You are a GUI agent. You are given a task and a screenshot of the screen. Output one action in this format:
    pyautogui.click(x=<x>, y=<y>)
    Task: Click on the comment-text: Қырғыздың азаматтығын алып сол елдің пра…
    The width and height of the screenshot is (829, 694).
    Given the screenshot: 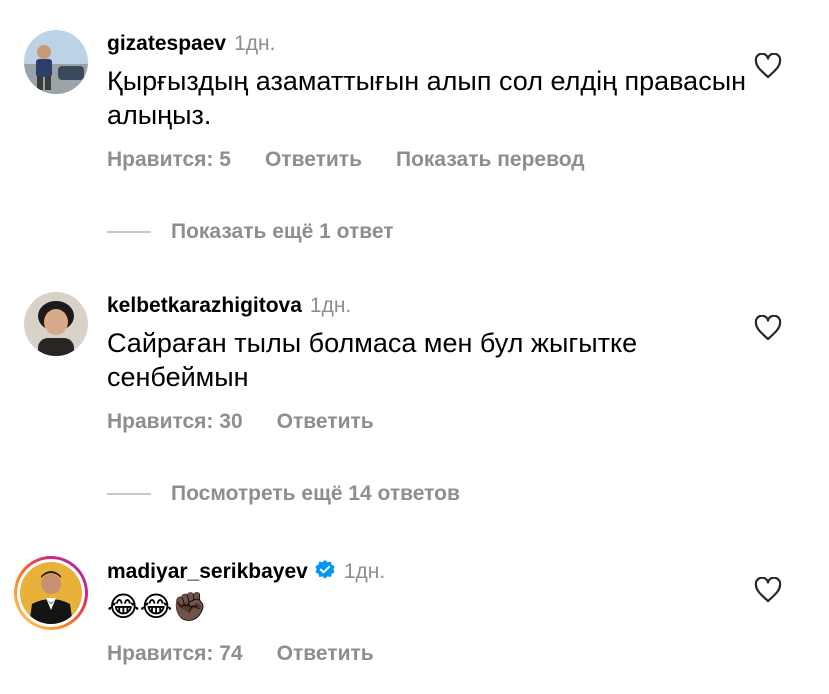 What is the action you would take?
    pyautogui.click(x=427, y=98)
    